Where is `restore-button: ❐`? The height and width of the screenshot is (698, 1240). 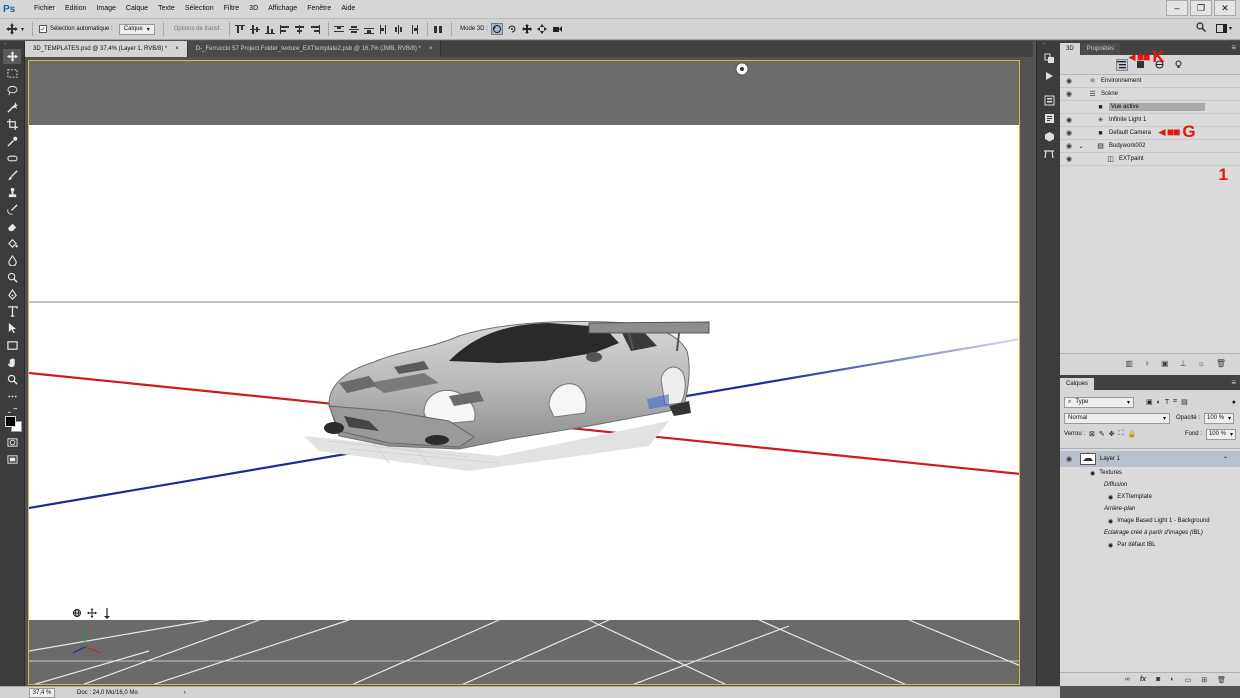
restore-button: ❐ is located at coordinates (1201, 8).